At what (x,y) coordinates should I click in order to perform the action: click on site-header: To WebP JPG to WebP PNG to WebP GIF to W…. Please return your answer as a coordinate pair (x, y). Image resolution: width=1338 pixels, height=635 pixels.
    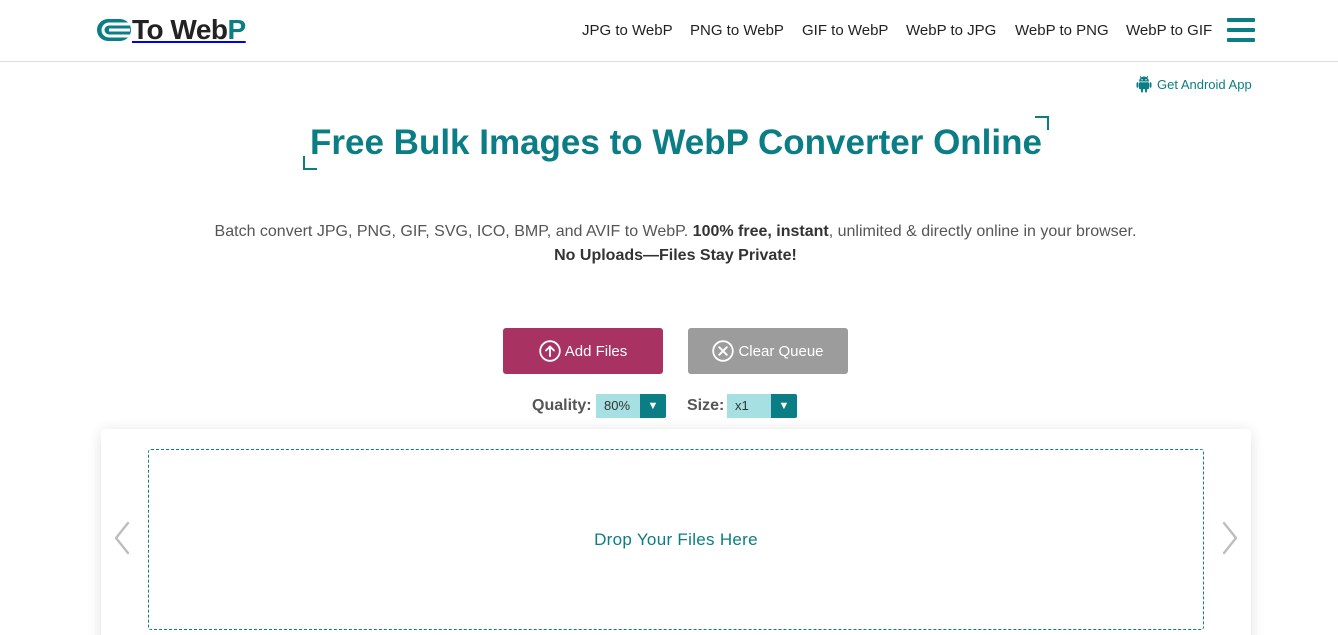
    Looking at the image, I should click on (669, 31).